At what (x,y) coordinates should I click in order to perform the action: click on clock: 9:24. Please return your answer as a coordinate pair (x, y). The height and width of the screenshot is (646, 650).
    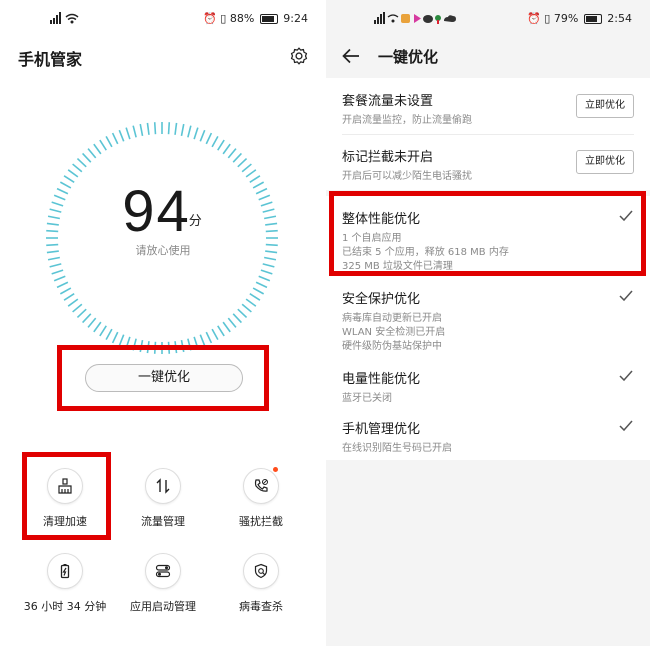
    Looking at the image, I should click on (295, 18).